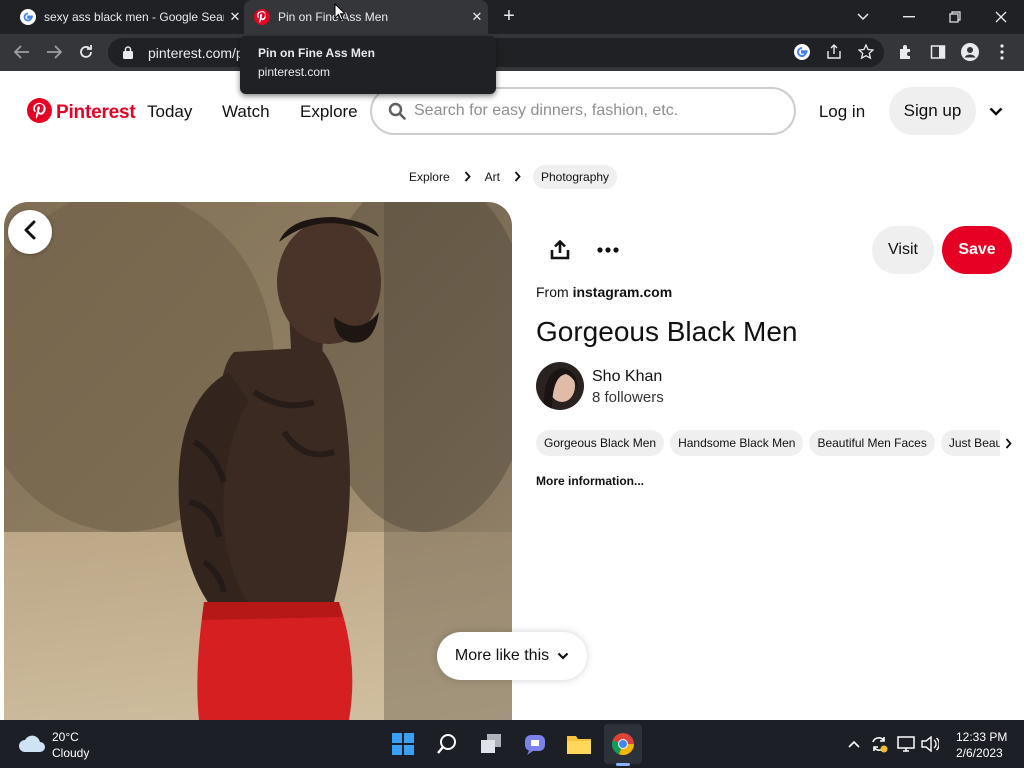 This screenshot has width=1024, height=768. I want to click on search-box, so click(583, 111).